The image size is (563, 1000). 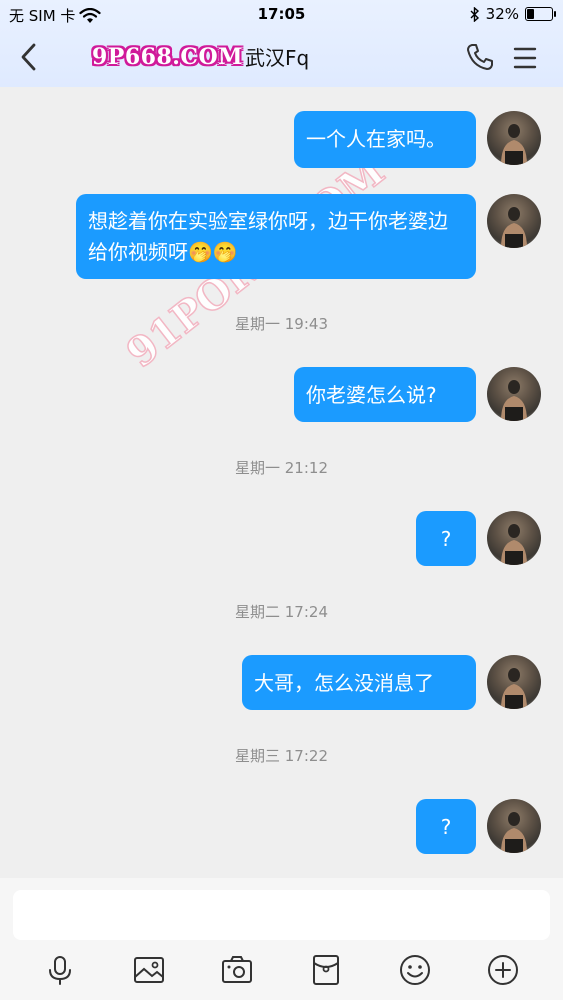 I want to click on message-text: 你老婆怎么说?, so click(x=371, y=395).